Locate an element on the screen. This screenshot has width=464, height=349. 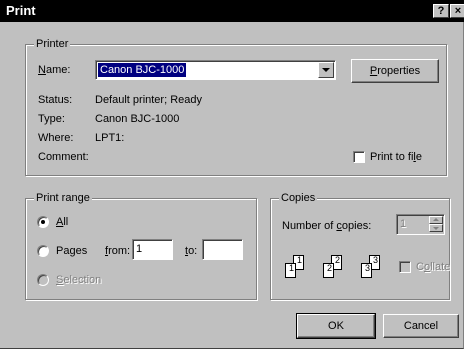
page-icon: 3 is located at coordinates (366, 270).